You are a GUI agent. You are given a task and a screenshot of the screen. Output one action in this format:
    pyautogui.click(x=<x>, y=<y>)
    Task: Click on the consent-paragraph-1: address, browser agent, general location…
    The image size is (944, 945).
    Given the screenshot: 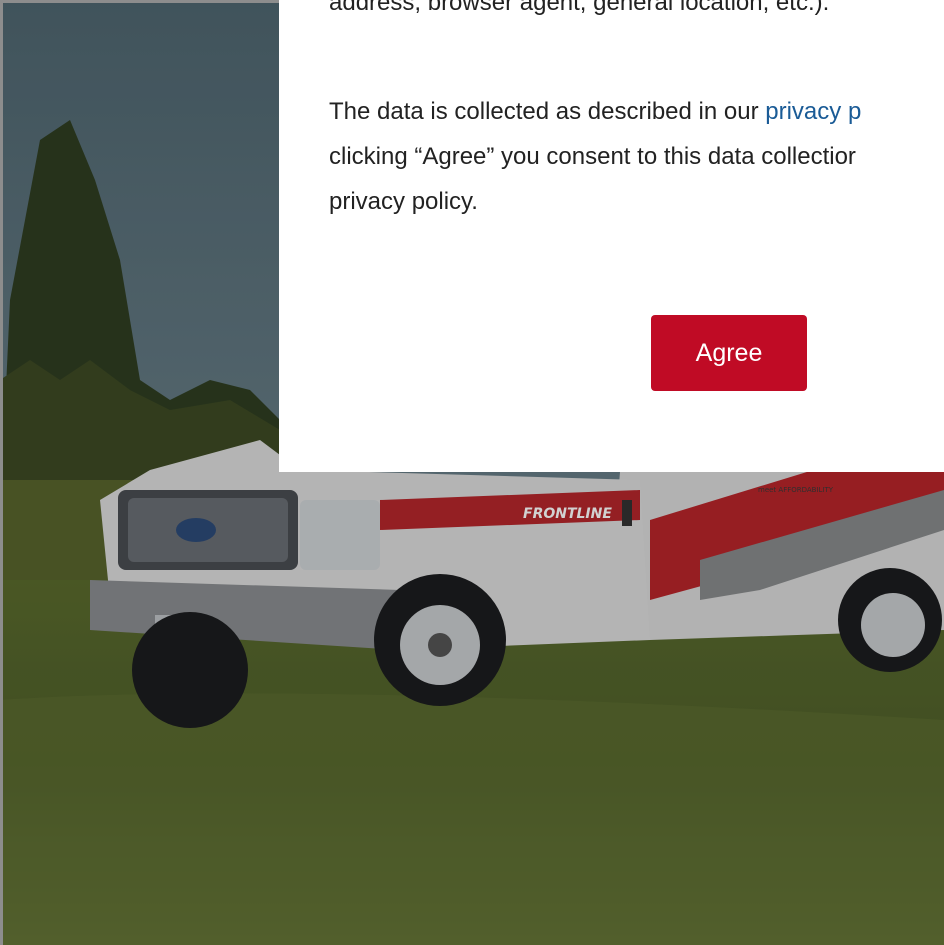 What is the action you would take?
    pyautogui.click(x=579, y=8)
    